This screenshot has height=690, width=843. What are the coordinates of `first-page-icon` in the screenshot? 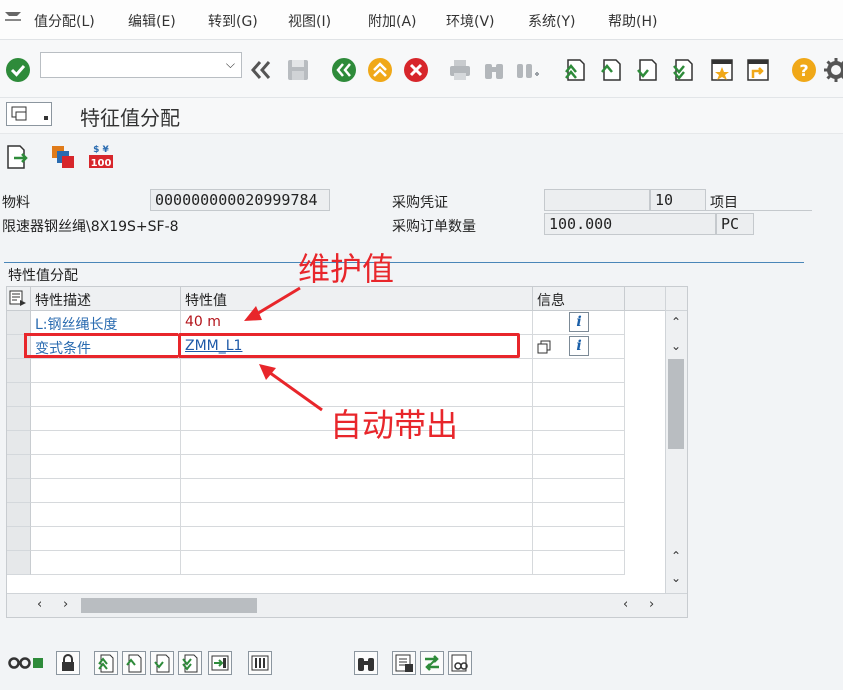 It's located at (574, 70).